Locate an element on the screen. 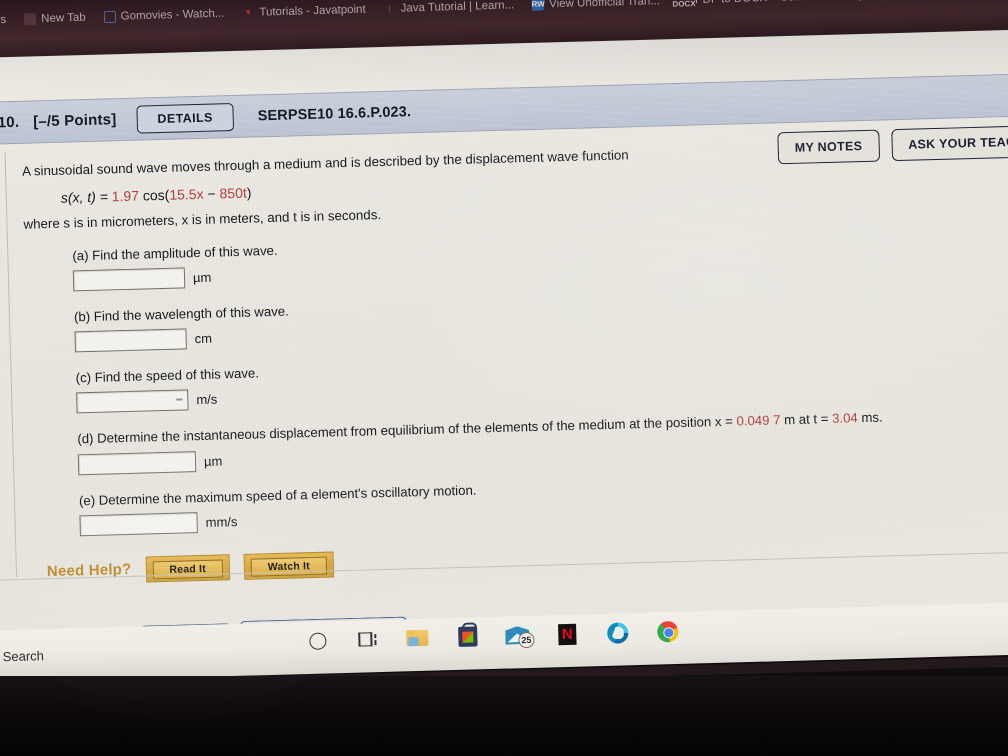  equation-close: ) is located at coordinates (249, 192).